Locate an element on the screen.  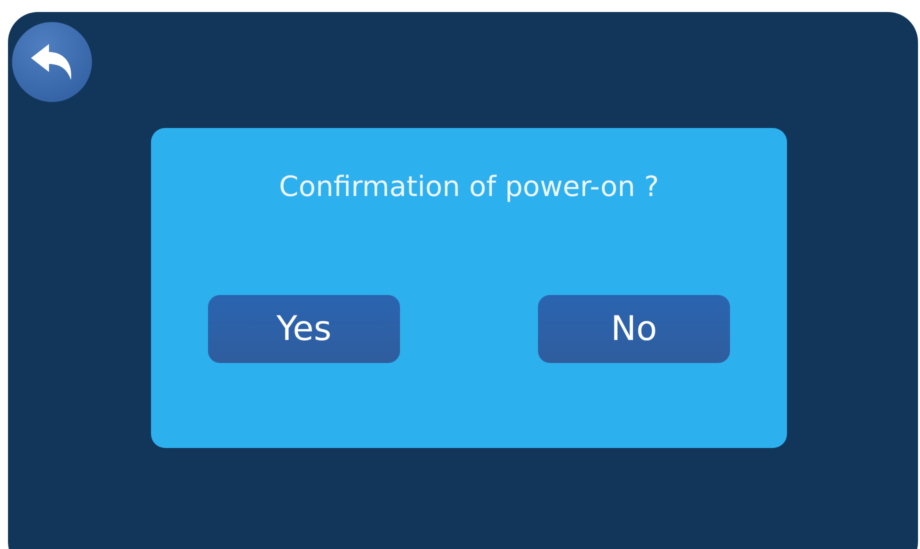
dialog-message: Confirmation of power-on ? is located at coordinates (469, 186).